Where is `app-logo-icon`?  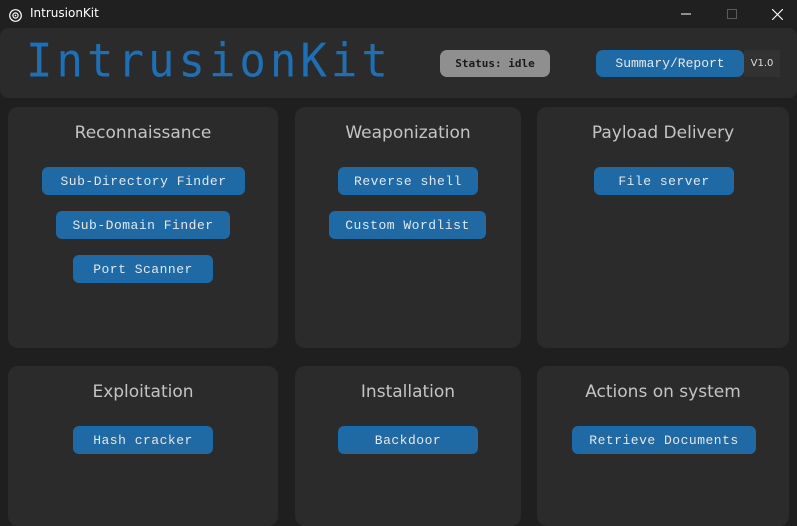 app-logo-icon is located at coordinates (15, 14).